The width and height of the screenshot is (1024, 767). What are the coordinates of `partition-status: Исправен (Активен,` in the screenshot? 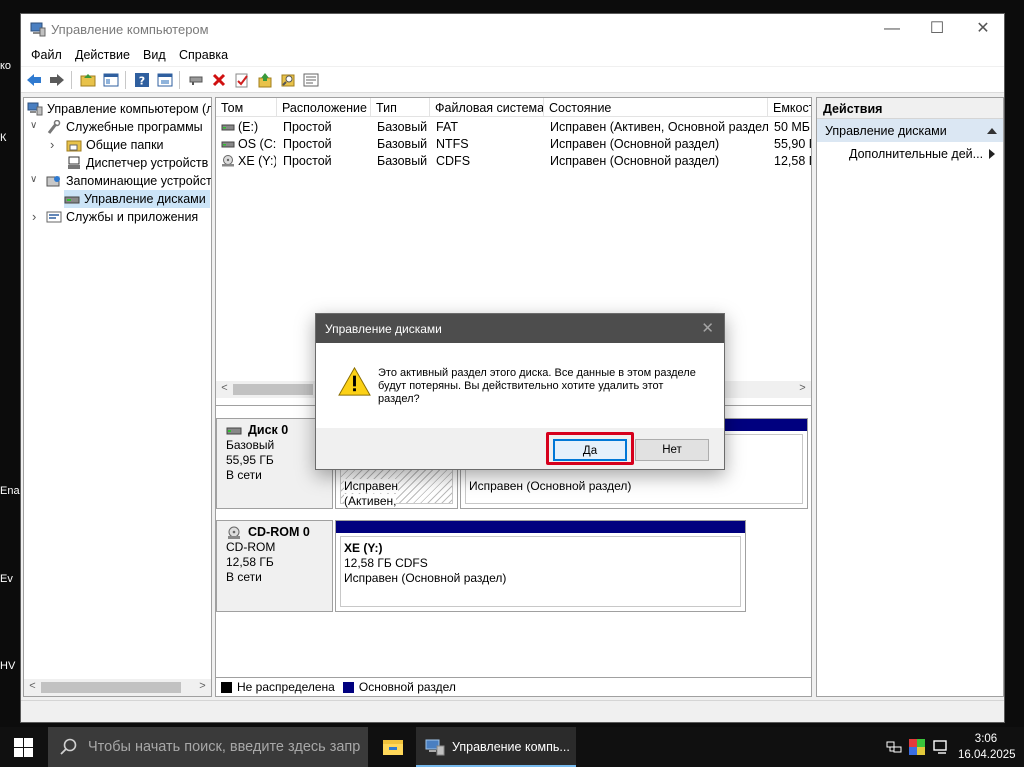 It's located at (371, 493).